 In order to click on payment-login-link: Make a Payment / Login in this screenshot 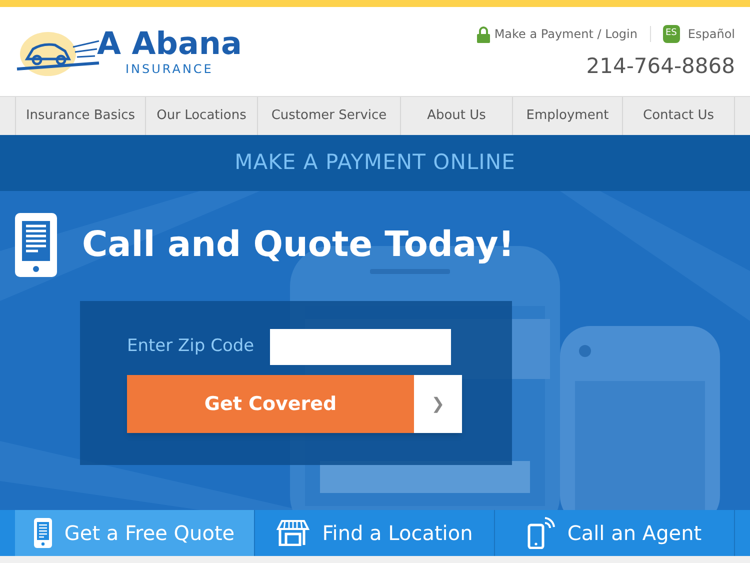, I will do `click(566, 34)`.